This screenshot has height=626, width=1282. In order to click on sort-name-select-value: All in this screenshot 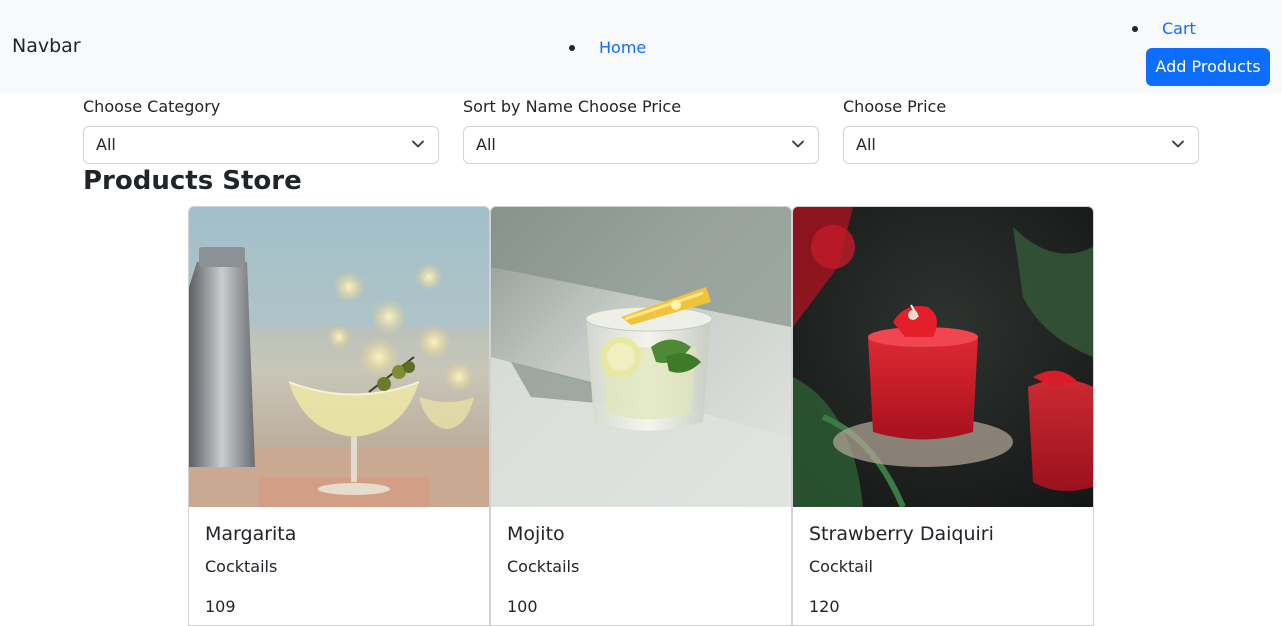, I will do `click(486, 144)`.